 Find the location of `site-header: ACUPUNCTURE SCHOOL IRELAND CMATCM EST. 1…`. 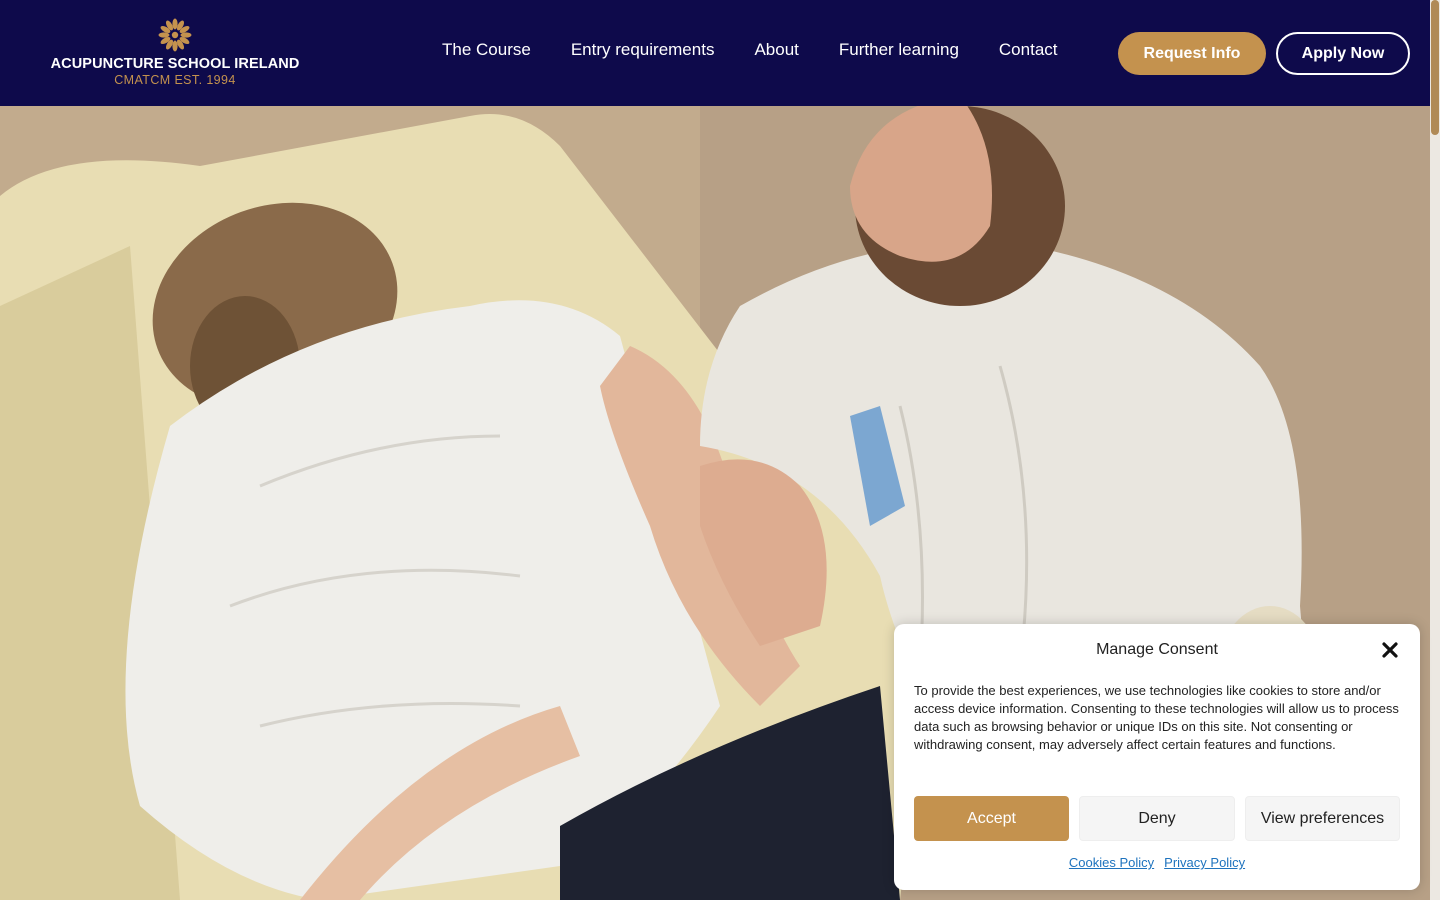

site-header: ACUPUNCTURE SCHOOL IRELAND CMATCM EST. 1… is located at coordinates (715, 53).